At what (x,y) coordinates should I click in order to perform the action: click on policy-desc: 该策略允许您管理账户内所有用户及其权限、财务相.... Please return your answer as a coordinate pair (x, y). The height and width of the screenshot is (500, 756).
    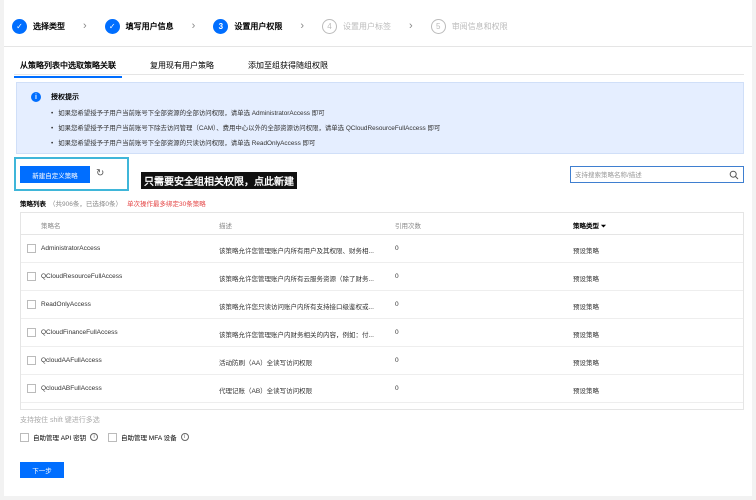
    Looking at the image, I should click on (296, 251).